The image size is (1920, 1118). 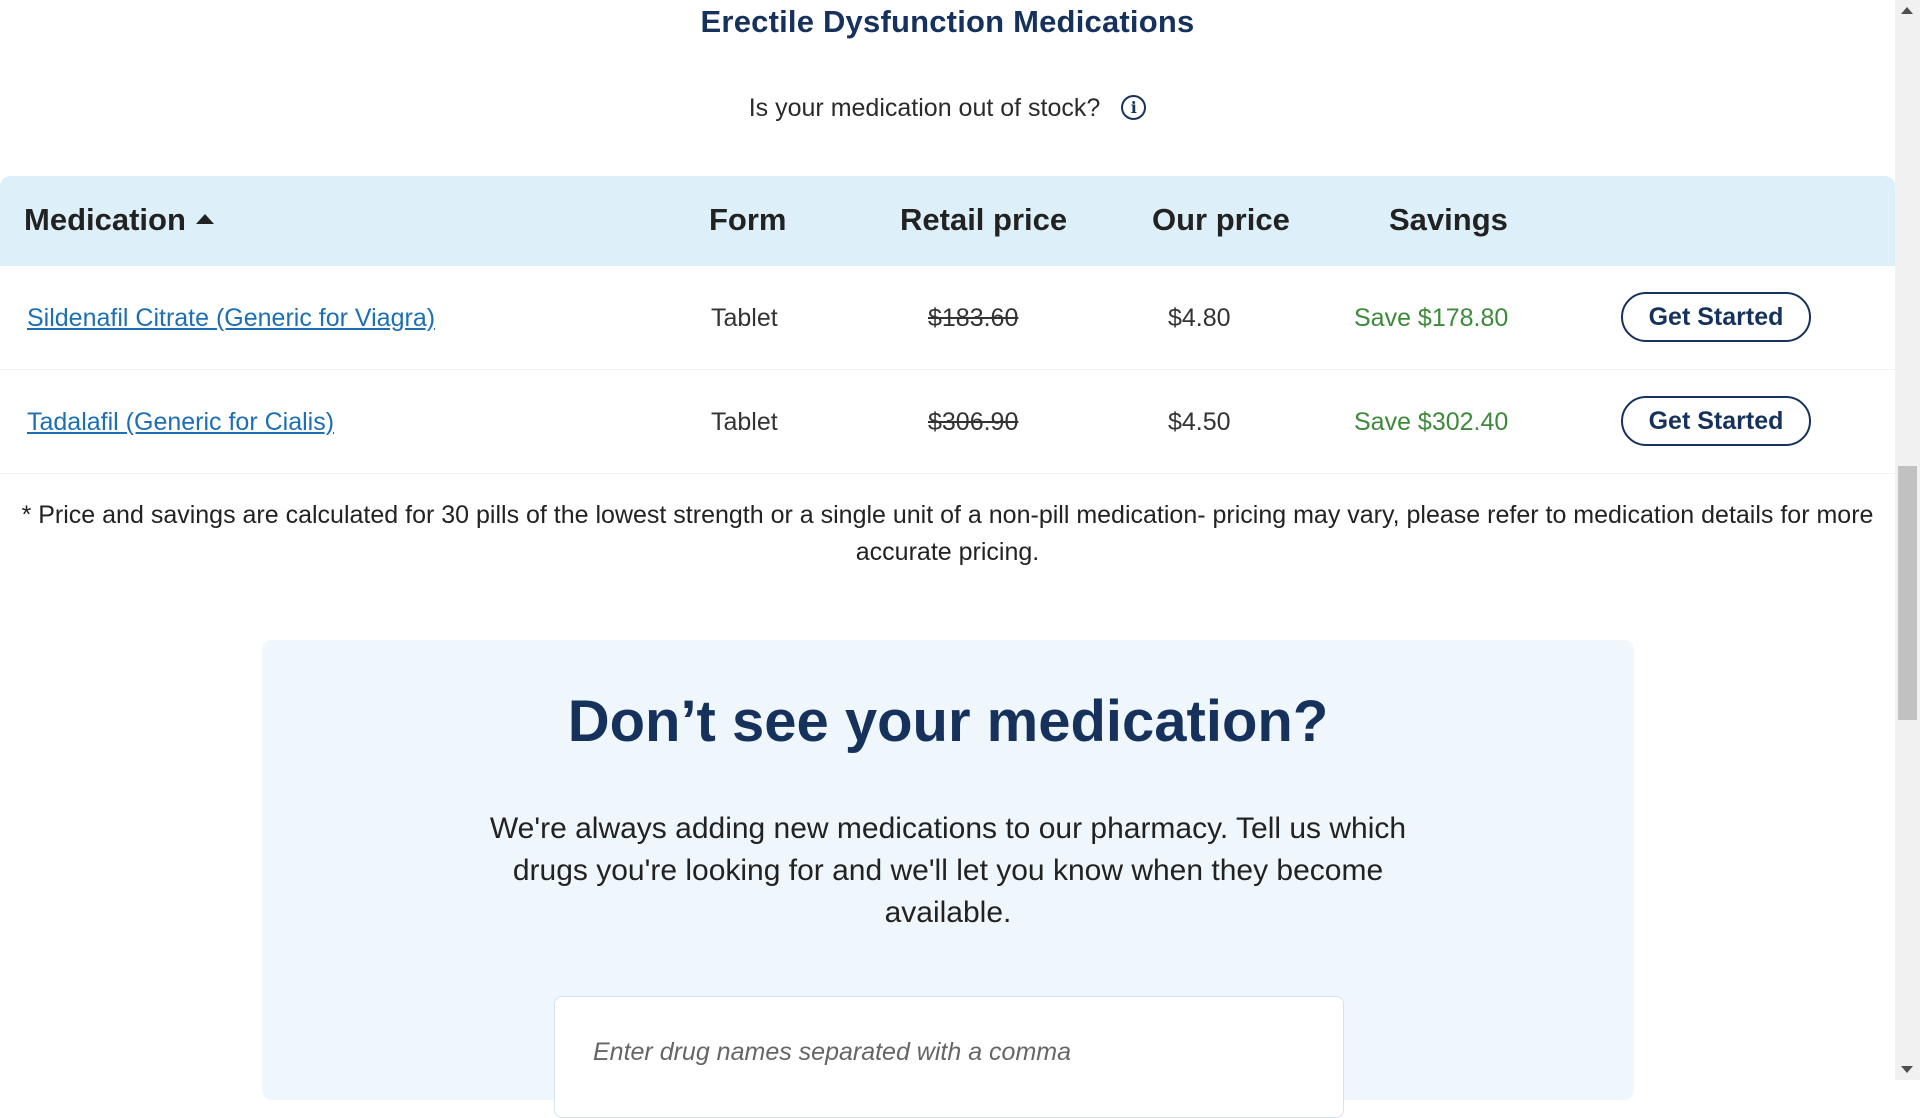 I want to click on column-header-medication-label: Medication, so click(x=105, y=219).